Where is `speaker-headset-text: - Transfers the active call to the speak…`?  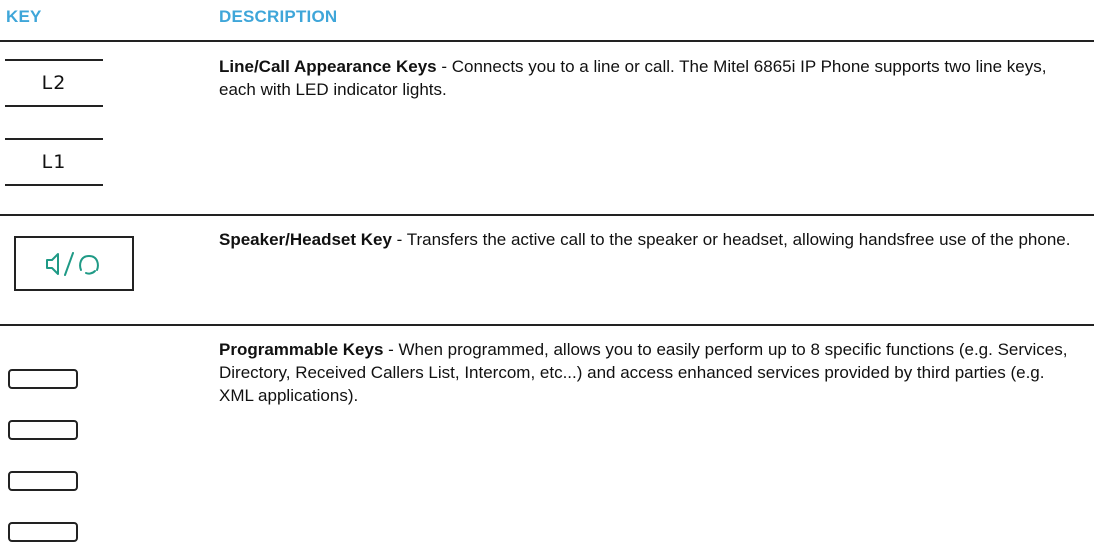
speaker-headset-text: - Transfers the active call to the speak… is located at coordinates (731, 239).